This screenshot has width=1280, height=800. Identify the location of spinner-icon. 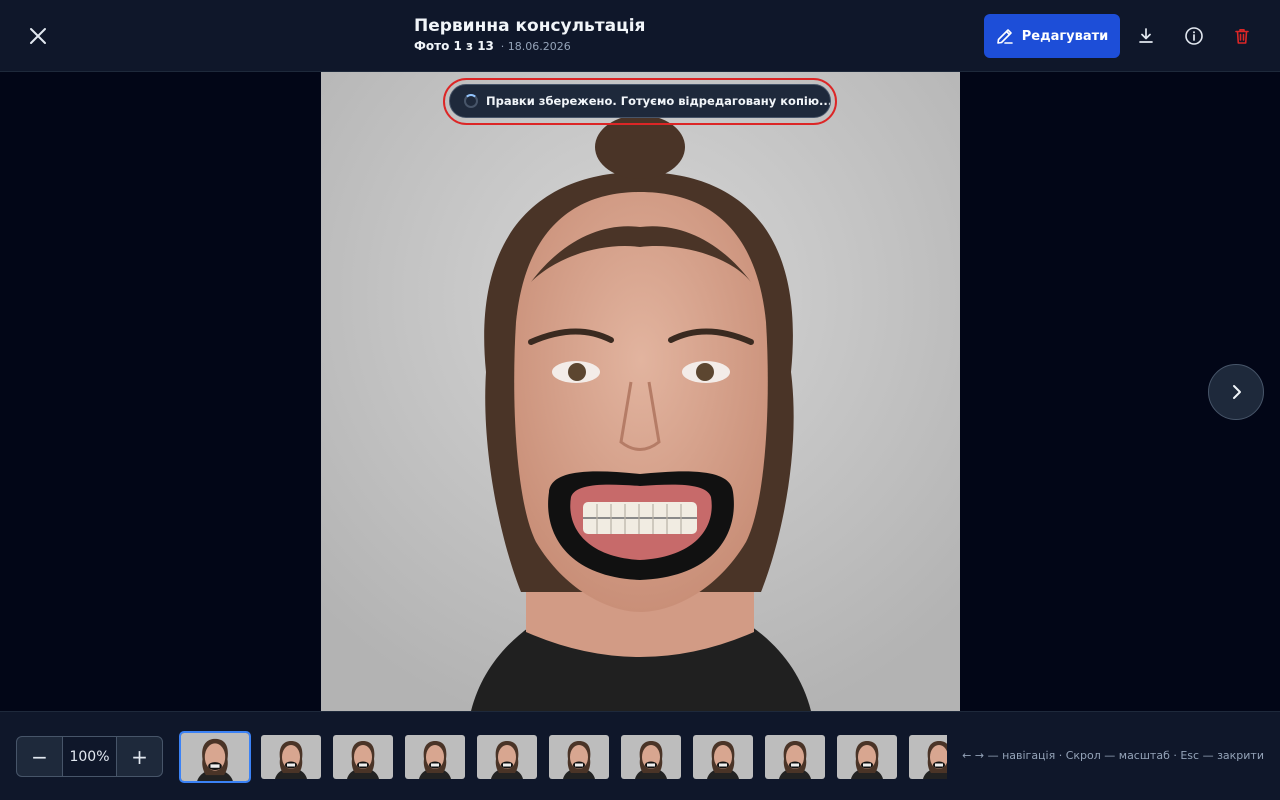
(471, 101).